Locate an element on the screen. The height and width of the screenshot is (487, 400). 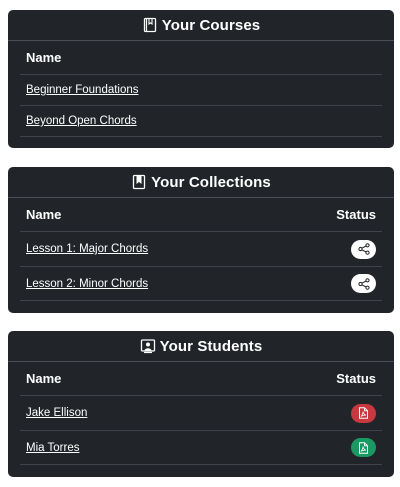
courses-table-header: Name is located at coordinates (201, 58).